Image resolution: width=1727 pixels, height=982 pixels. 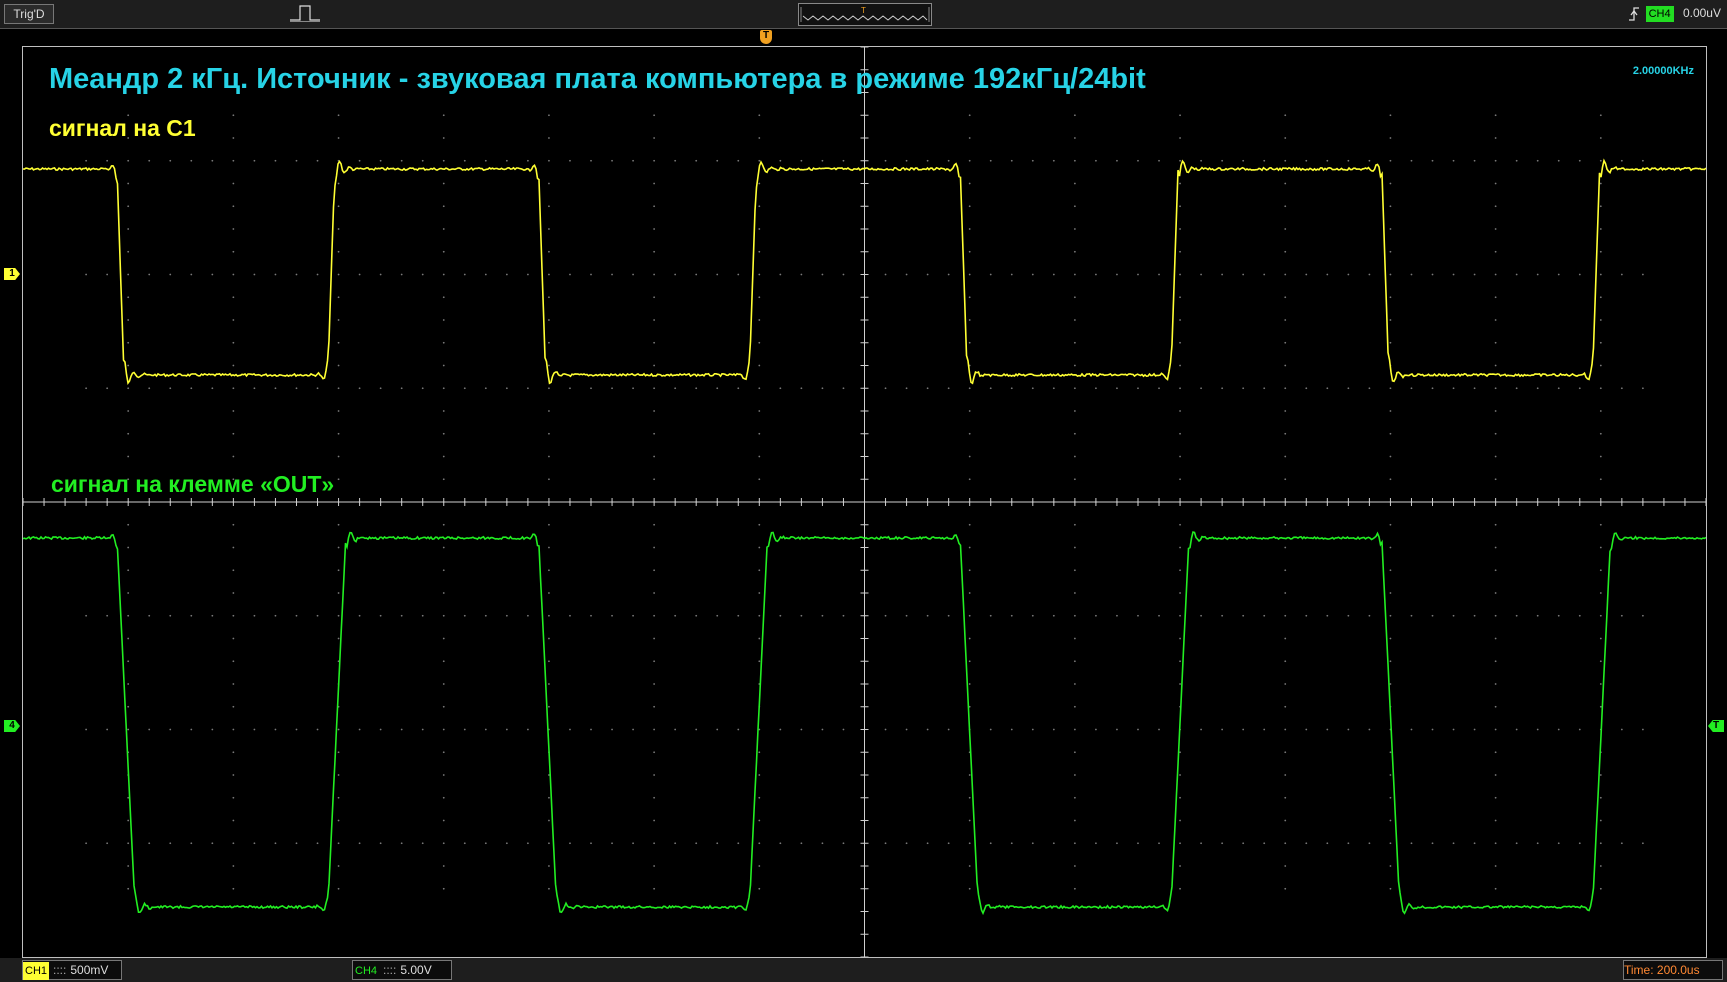 I want to click on ch1-scale-box: CH1:::: 500mV, so click(x=72, y=970).